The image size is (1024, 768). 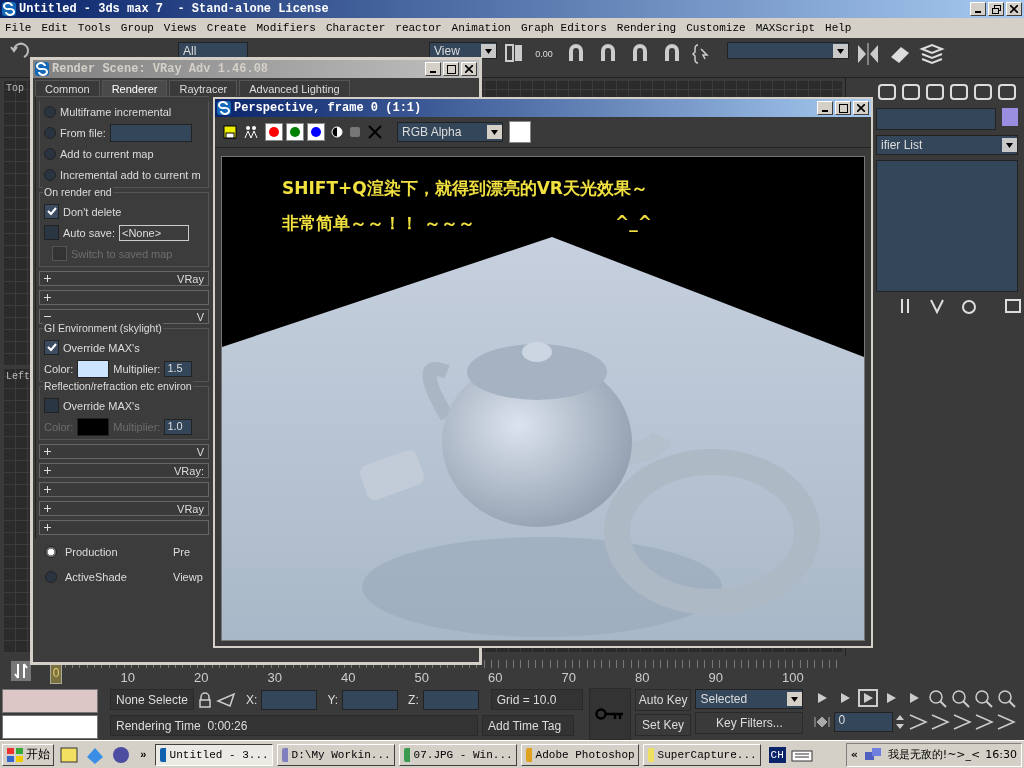 I want to click on time-config-icon, so click(x=21, y=671).